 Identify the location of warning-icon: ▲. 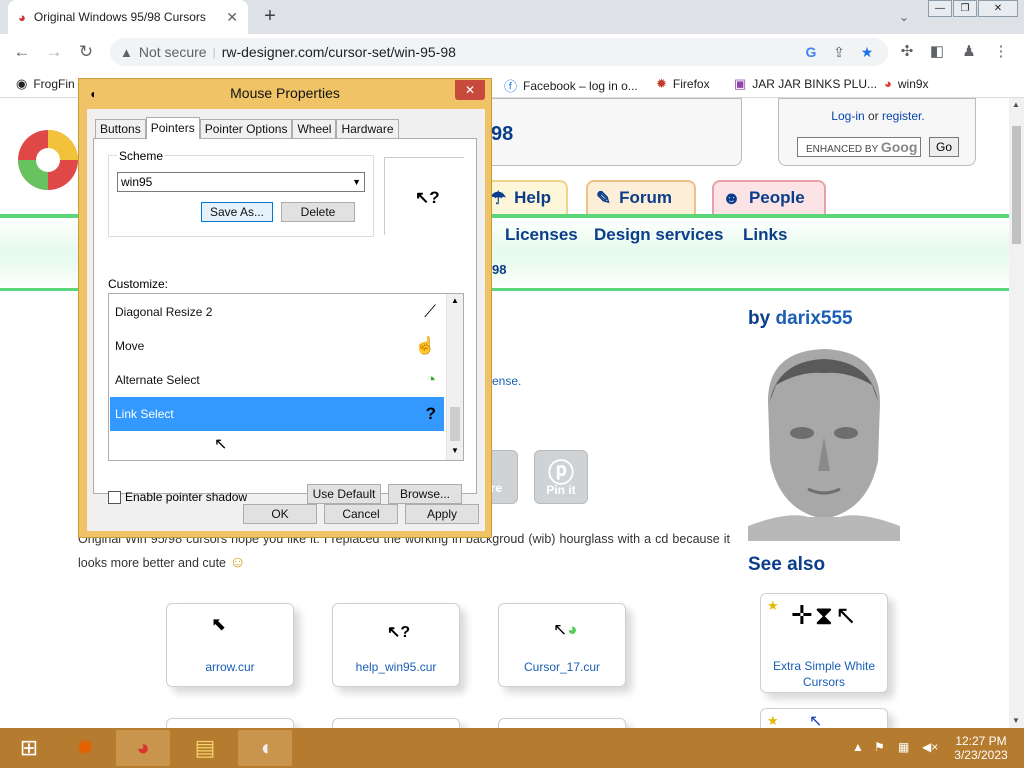
(126, 52).